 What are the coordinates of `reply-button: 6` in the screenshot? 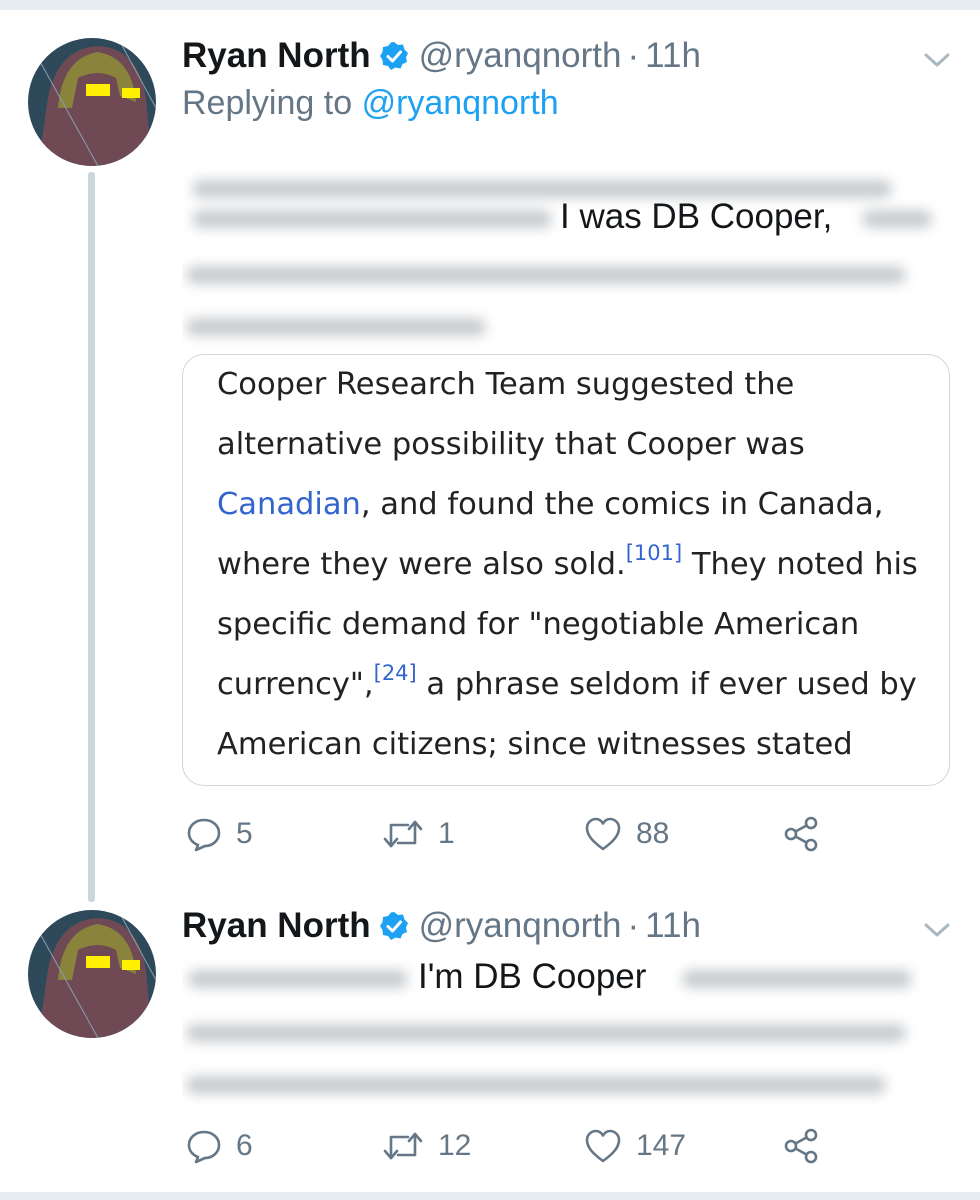 It's located at (219, 1146).